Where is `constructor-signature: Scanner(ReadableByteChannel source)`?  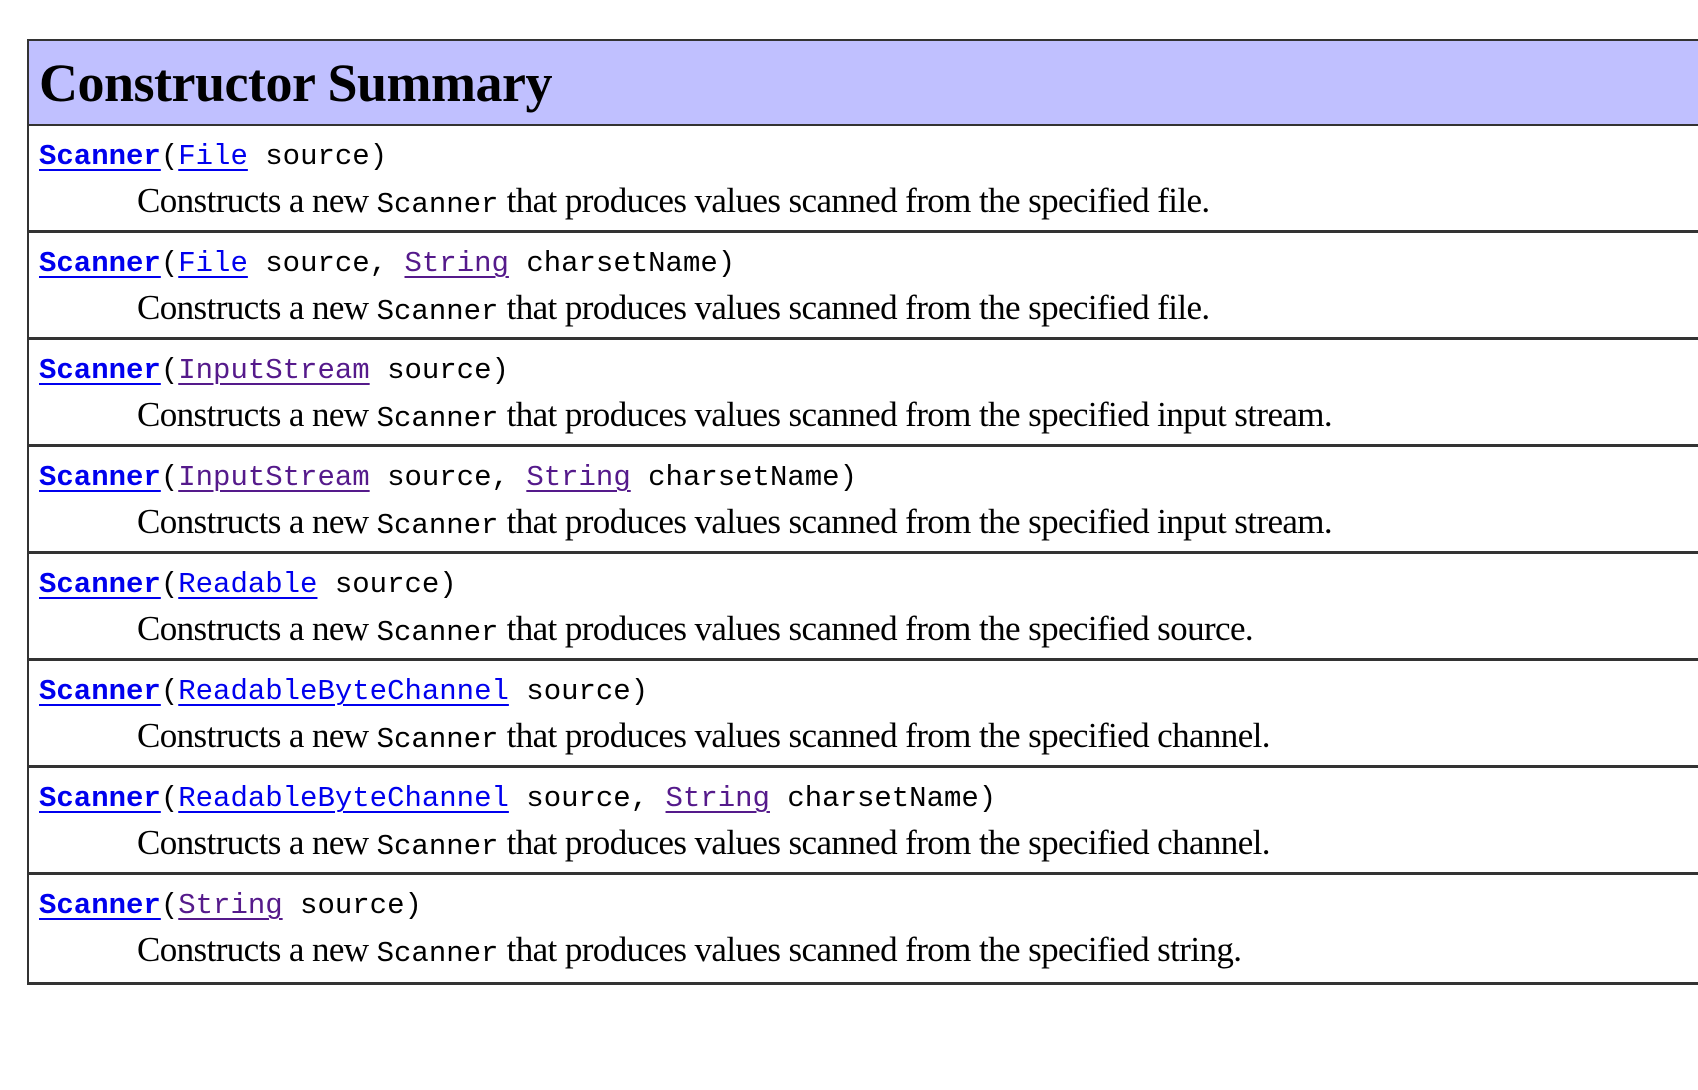
constructor-signature: Scanner(ReadableByteChannel source) is located at coordinates (343, 692).